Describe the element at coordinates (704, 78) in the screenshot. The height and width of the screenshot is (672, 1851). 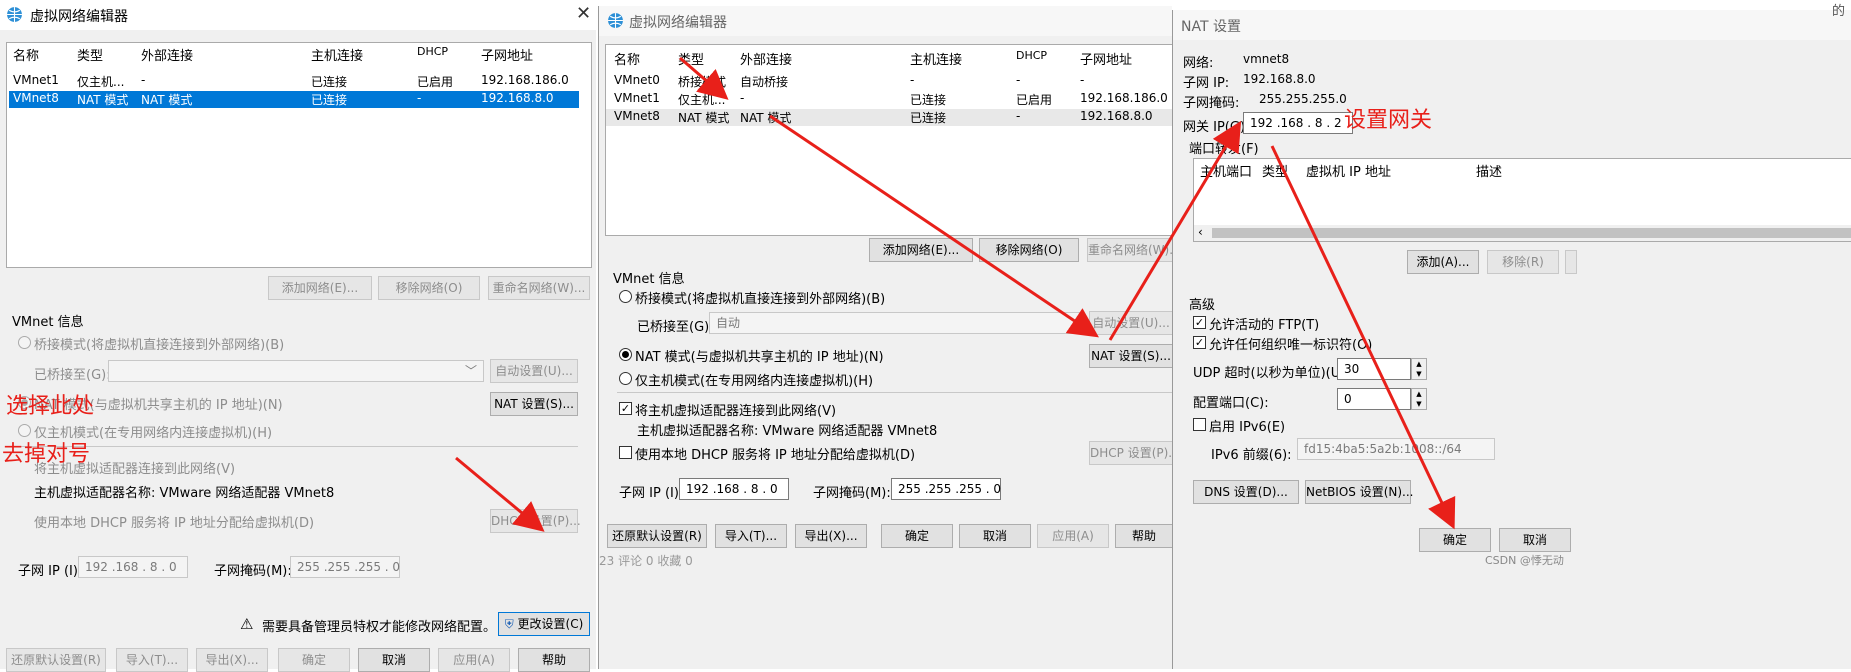
I see `arrow-vmnet8` at that location.